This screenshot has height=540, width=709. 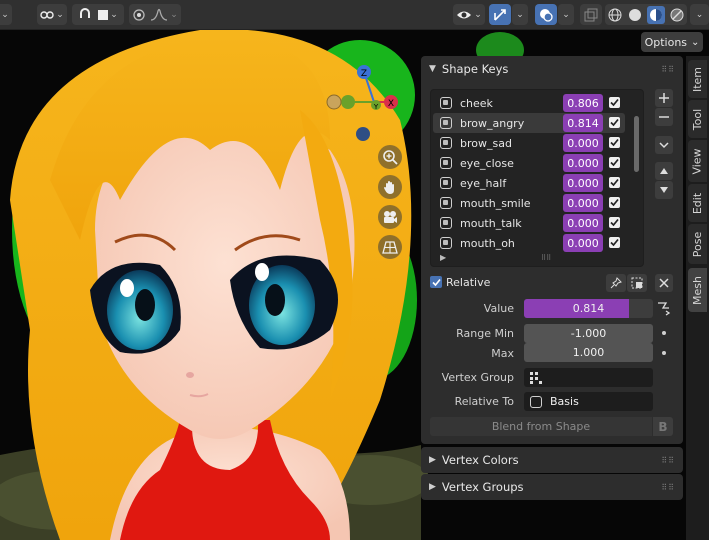 What do you see at coordinates (52, 14) in the screenshot?
I see `pivot-point-dropdown: ⌄` at bounding box center [52, 14].